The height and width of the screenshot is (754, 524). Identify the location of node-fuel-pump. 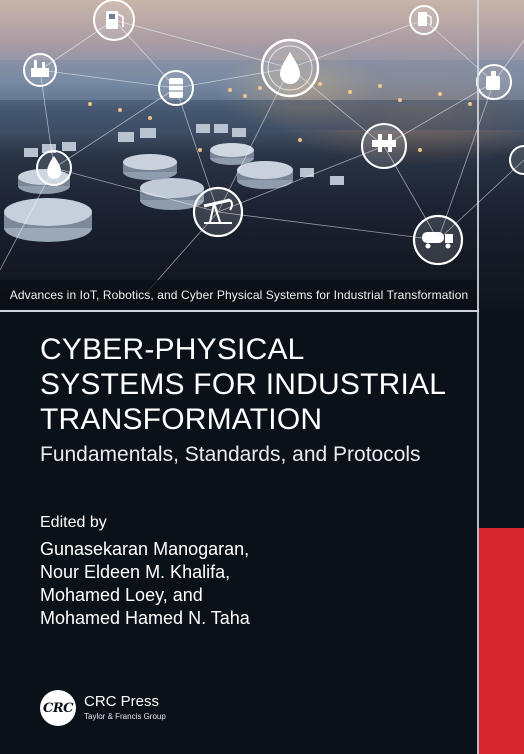
(114, 20).